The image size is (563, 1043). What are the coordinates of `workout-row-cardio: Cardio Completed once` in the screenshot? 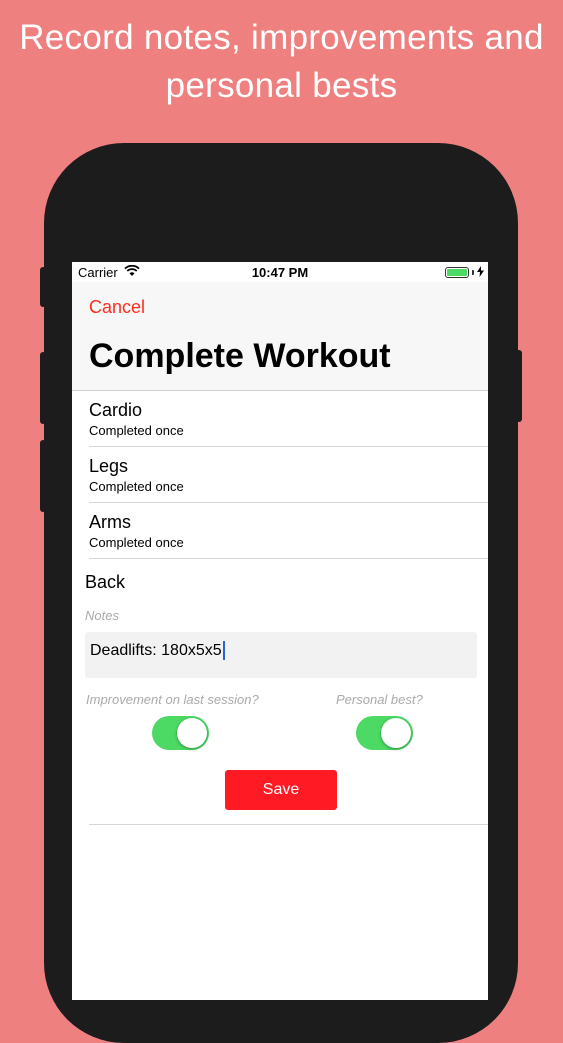 It's located at (288, 419).